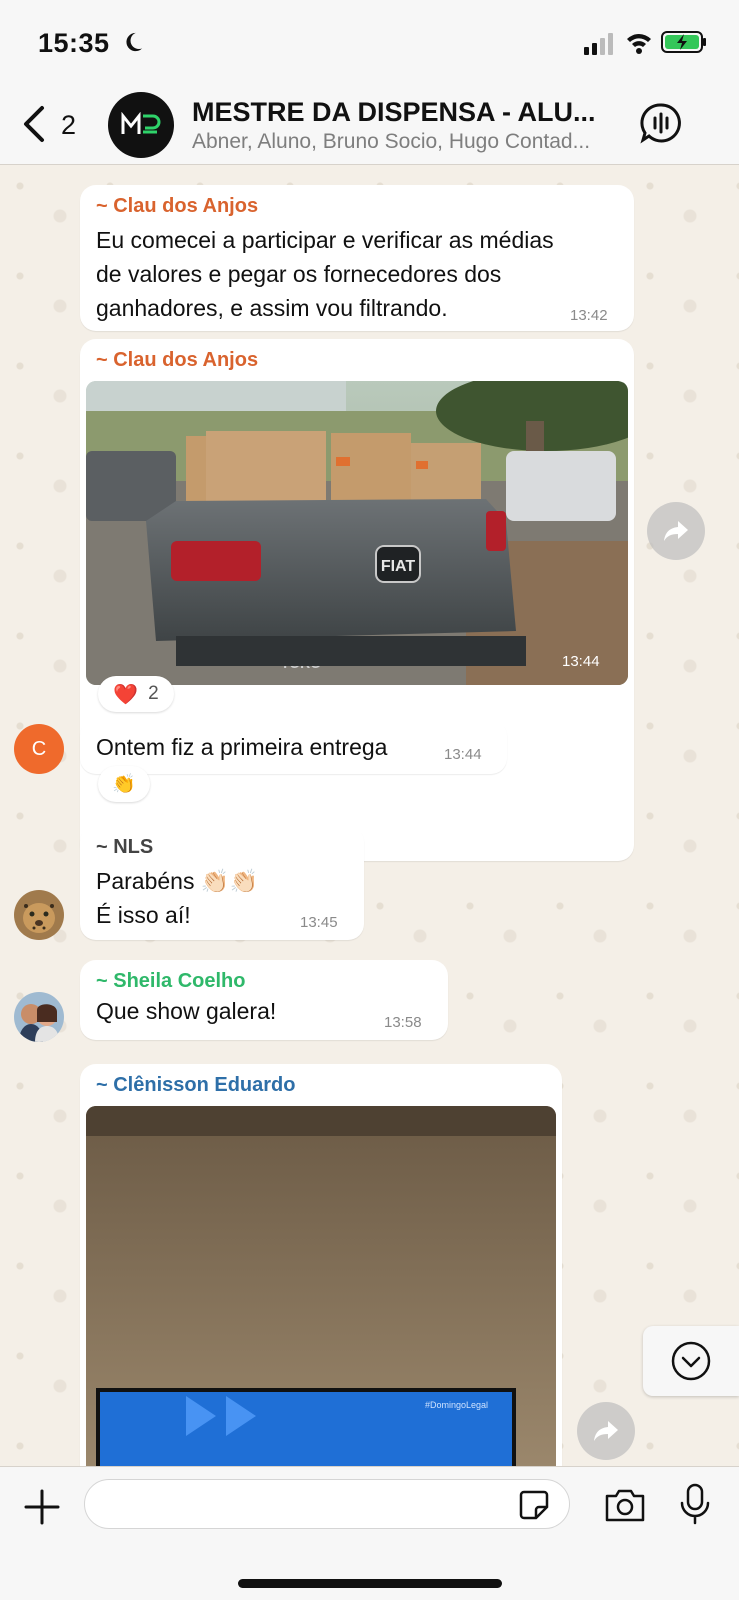 The width and height of the screenshot is (739, 1600). What do you see at coordinates (683, 42) in the screenshot?
I see `battery-charging-icon` at bounding box center [683, 42].